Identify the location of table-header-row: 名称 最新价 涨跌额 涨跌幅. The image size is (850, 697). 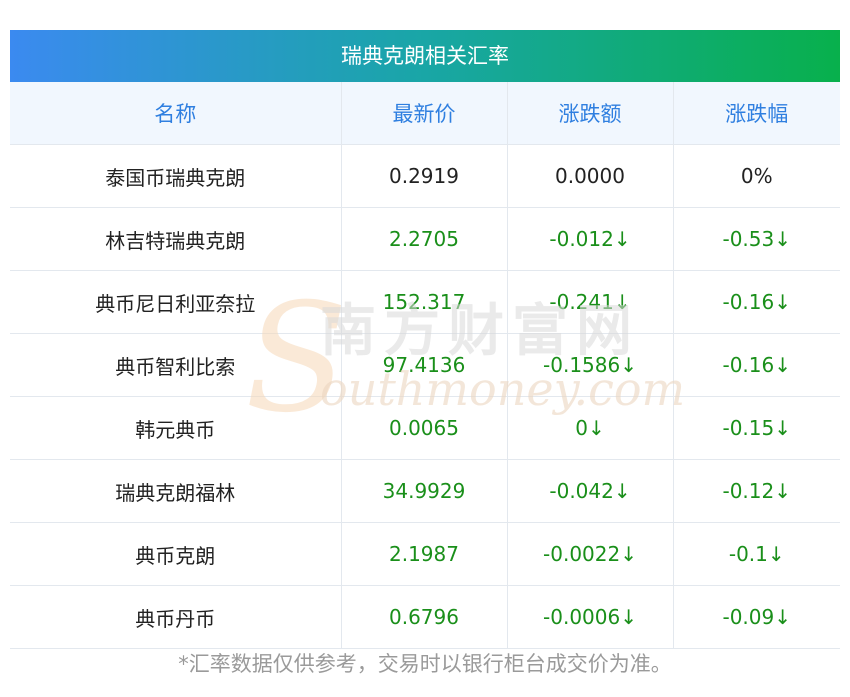
(425, 113).